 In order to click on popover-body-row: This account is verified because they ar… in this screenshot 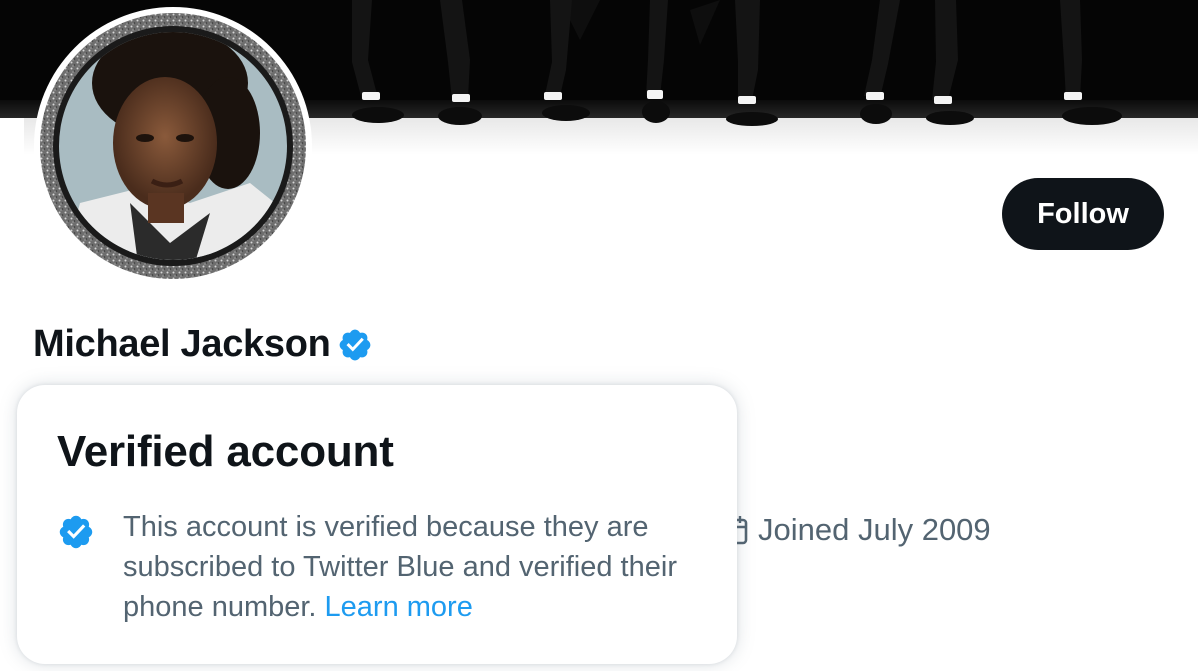, I will do `click(377, 567)`.